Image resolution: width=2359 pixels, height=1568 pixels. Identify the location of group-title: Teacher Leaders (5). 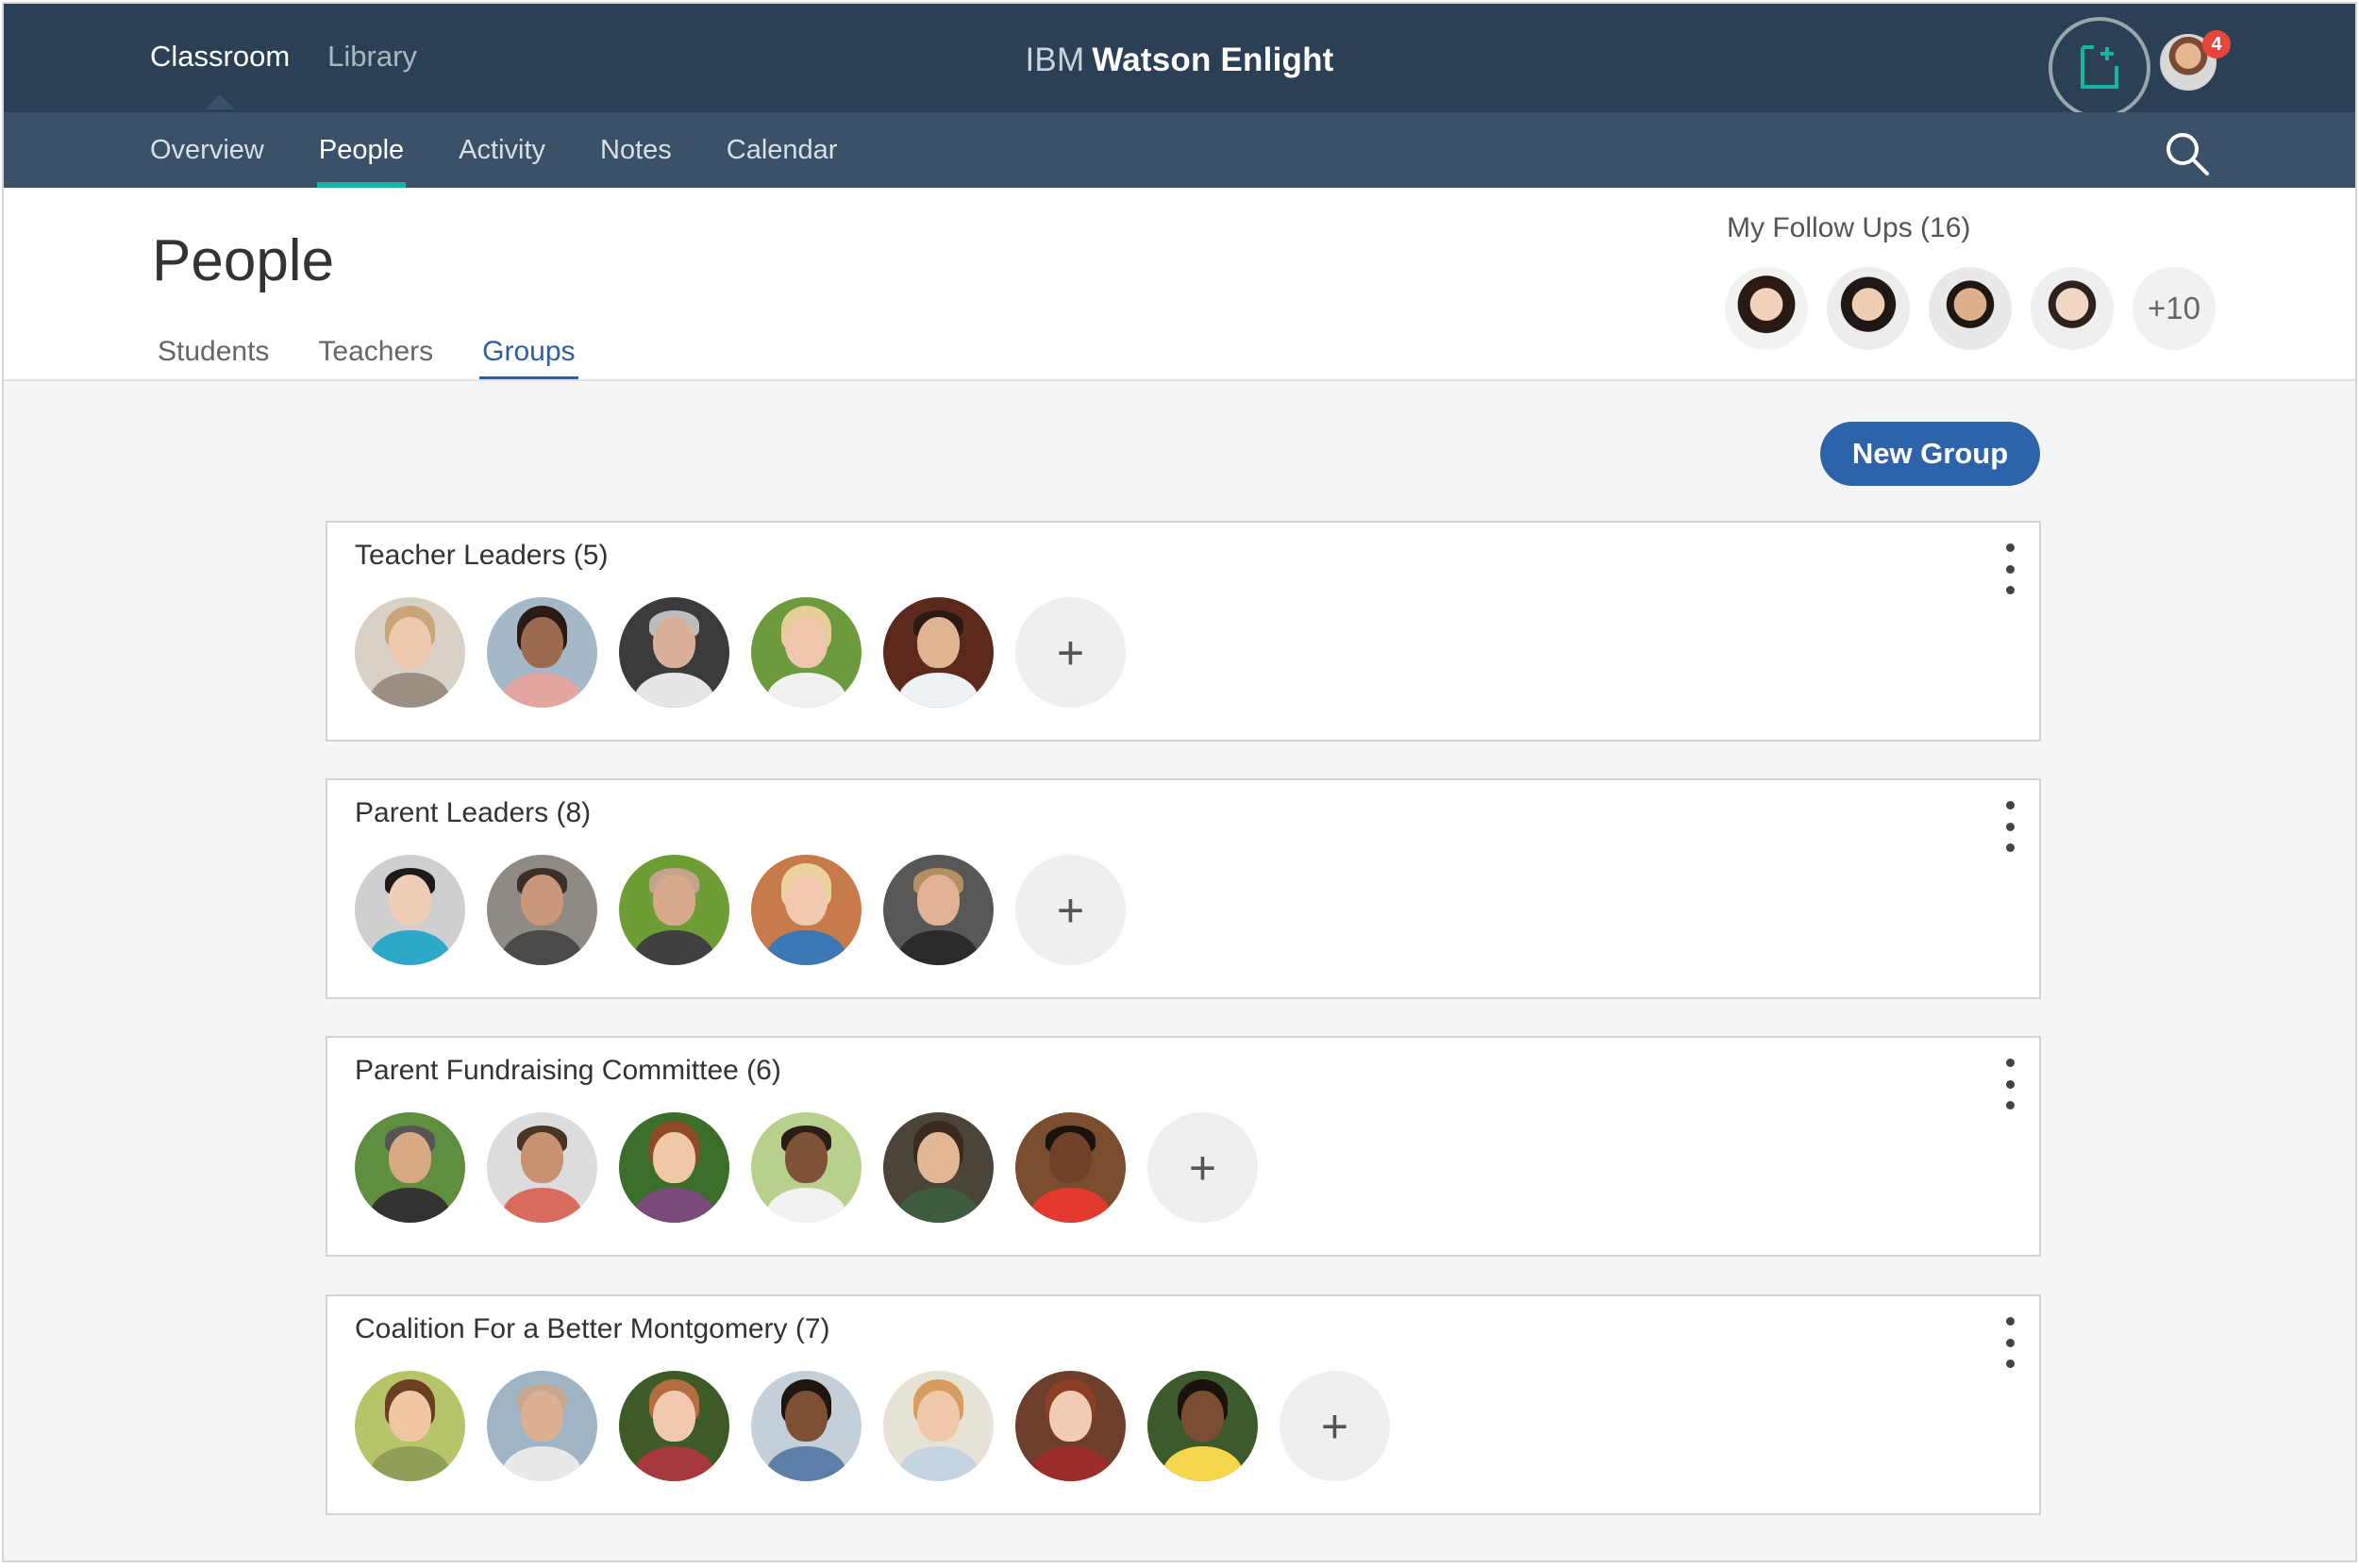
(482, 555).